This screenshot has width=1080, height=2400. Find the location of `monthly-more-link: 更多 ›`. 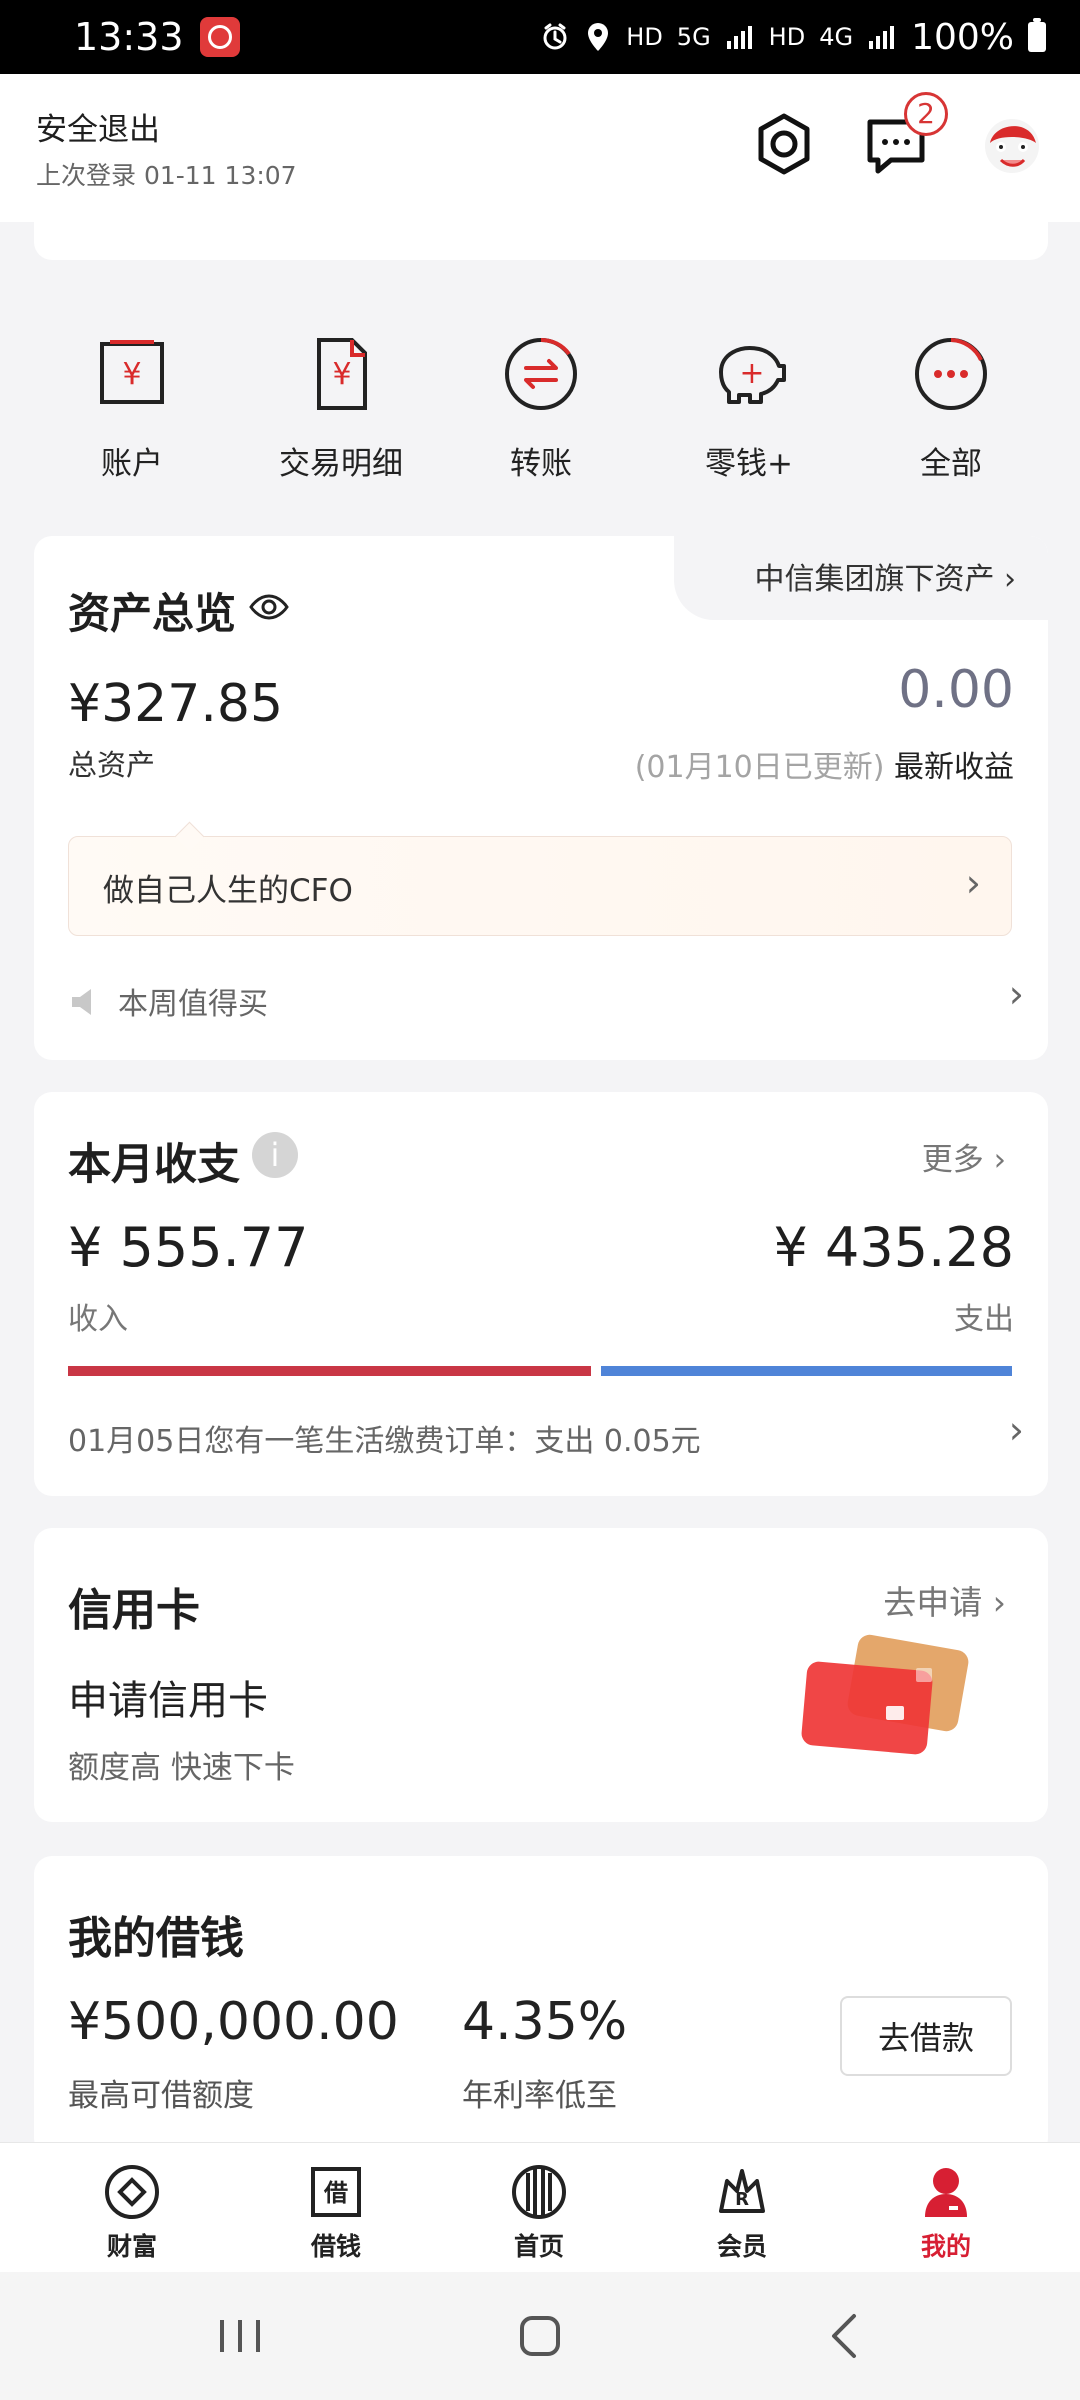

monthly-more-link: 更多 › is located at coordinates (964, 1156).